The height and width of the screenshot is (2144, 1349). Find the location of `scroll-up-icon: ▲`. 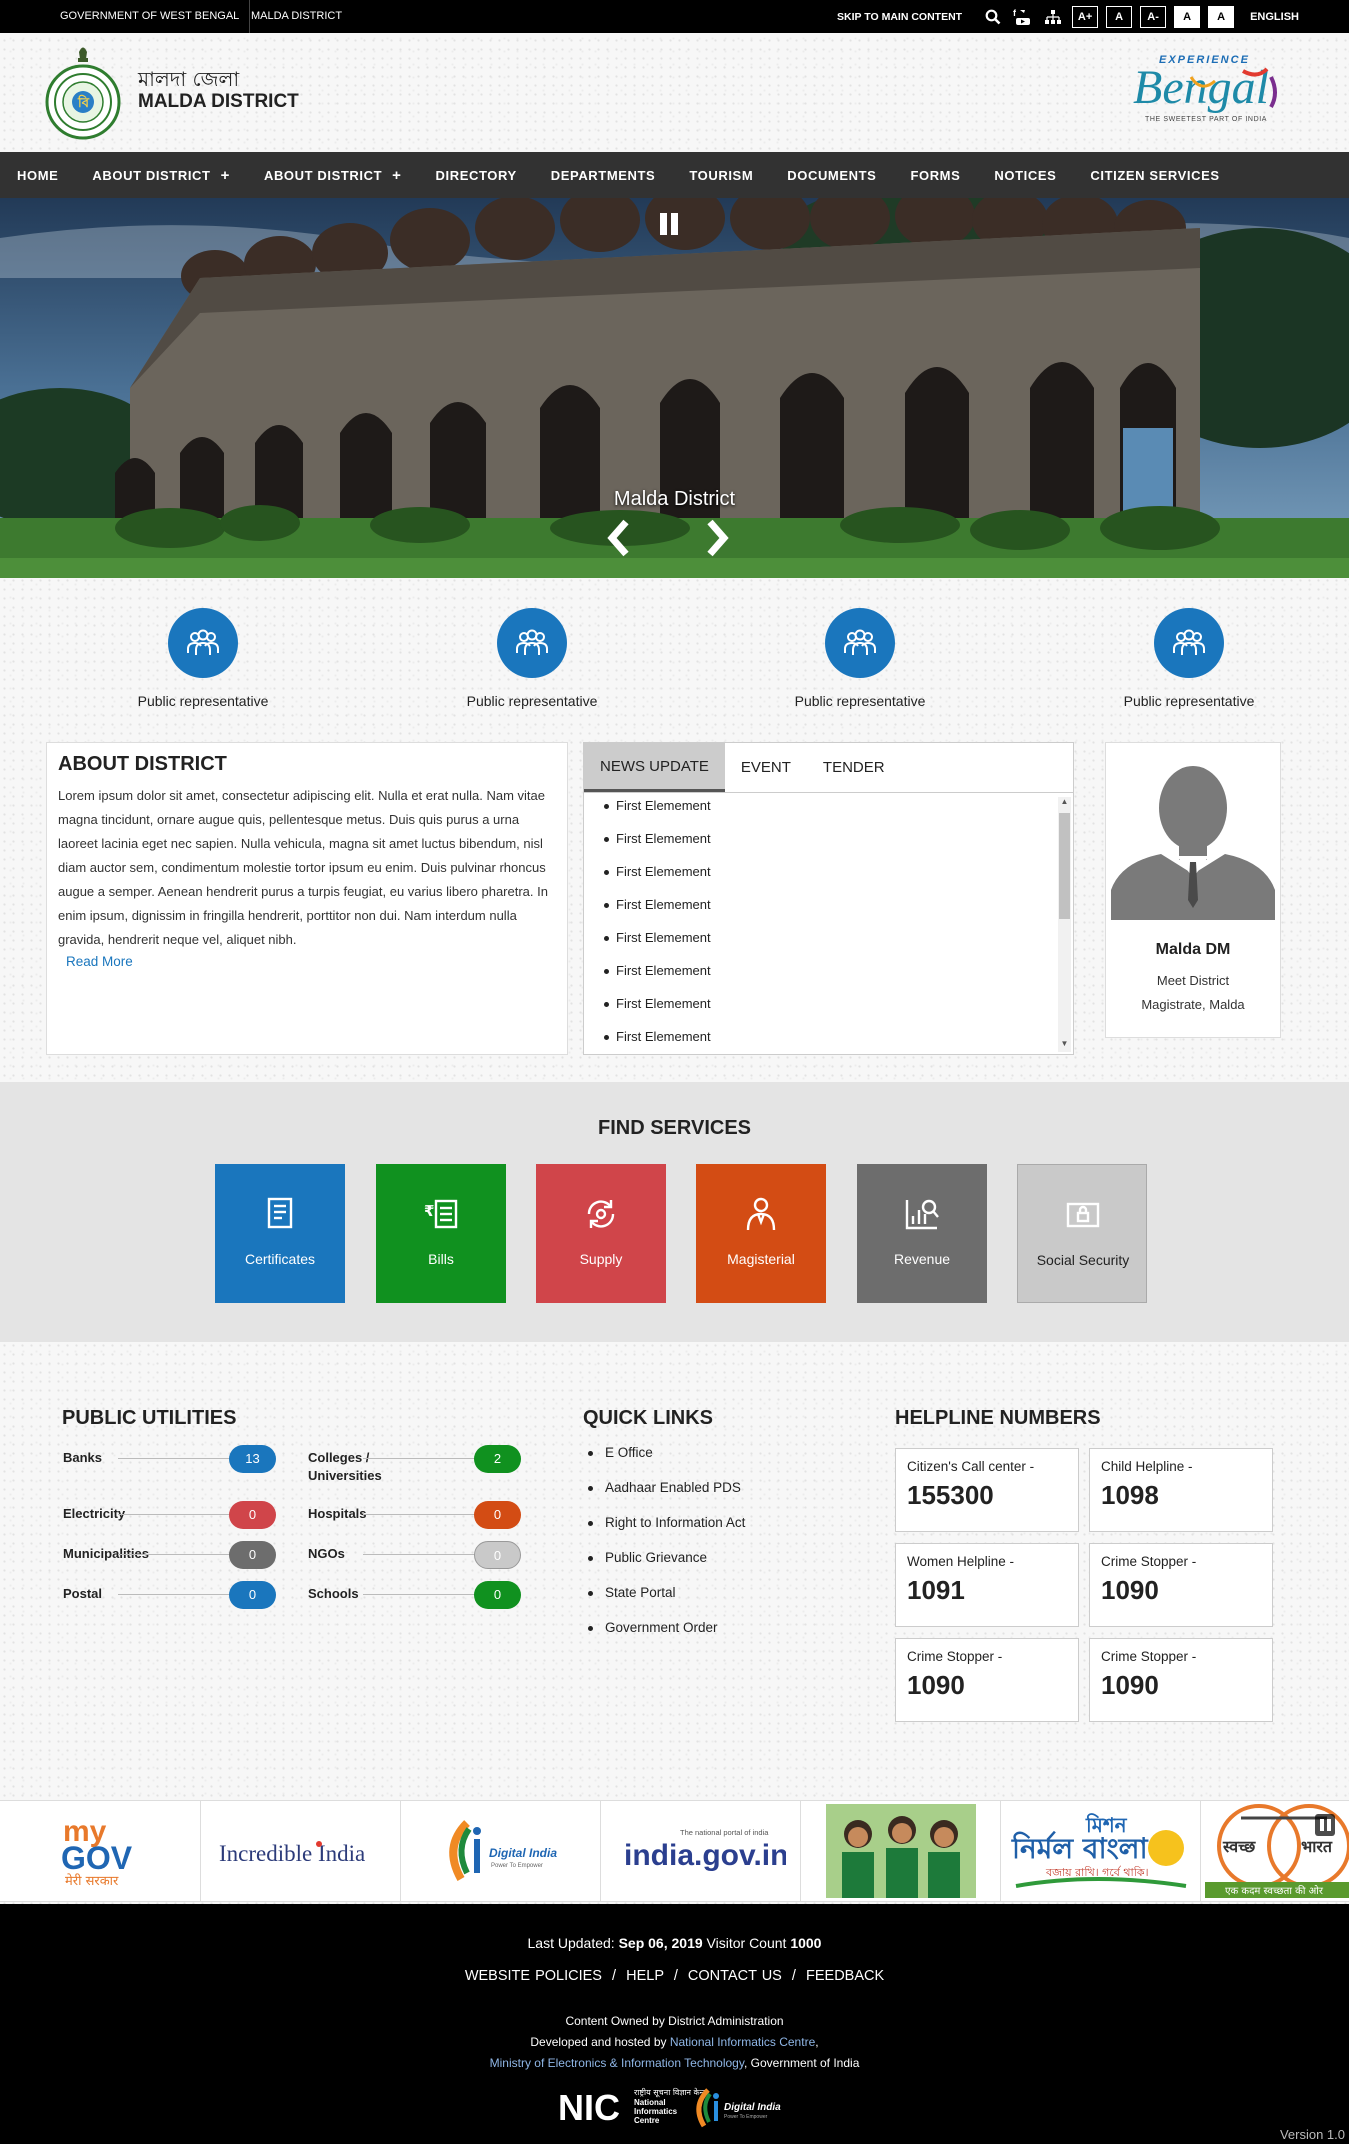

scroll-up-icon: ▲ is located at coordinates (1064, 803).